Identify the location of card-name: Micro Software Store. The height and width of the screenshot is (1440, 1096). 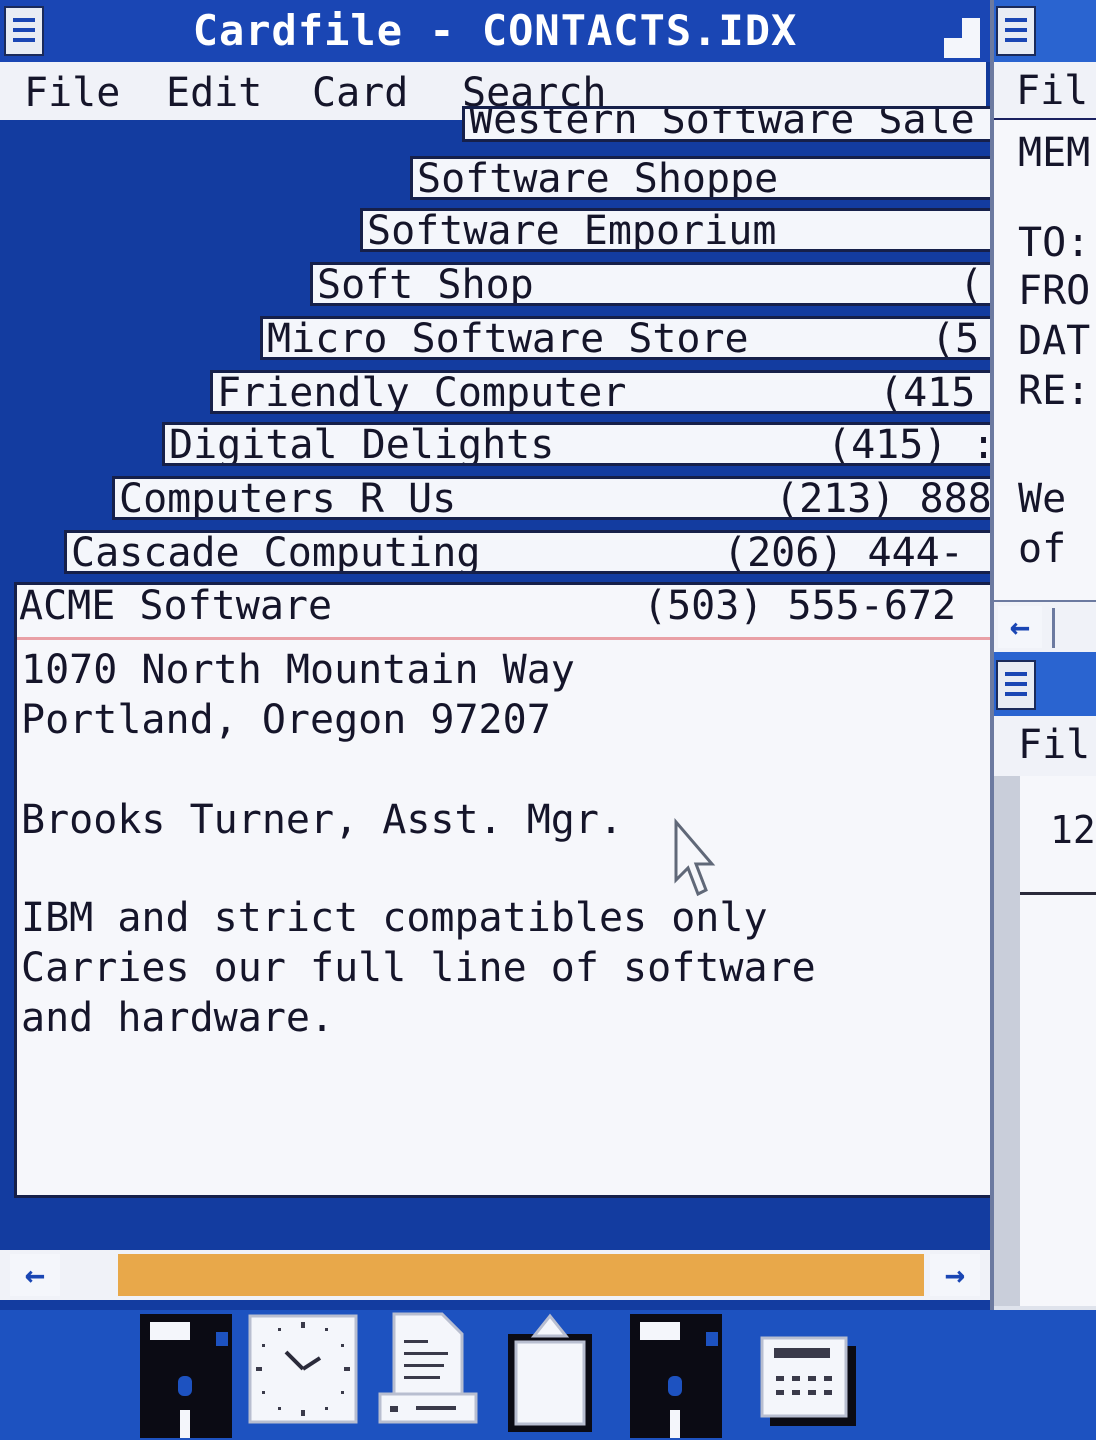
(508, 338).